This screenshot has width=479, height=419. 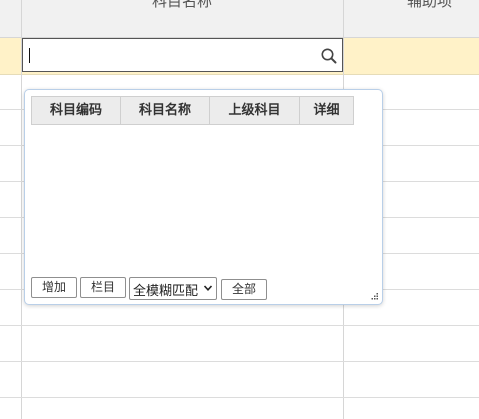 I want to click on show-all-button: 全部, so click(x=244, y=289).